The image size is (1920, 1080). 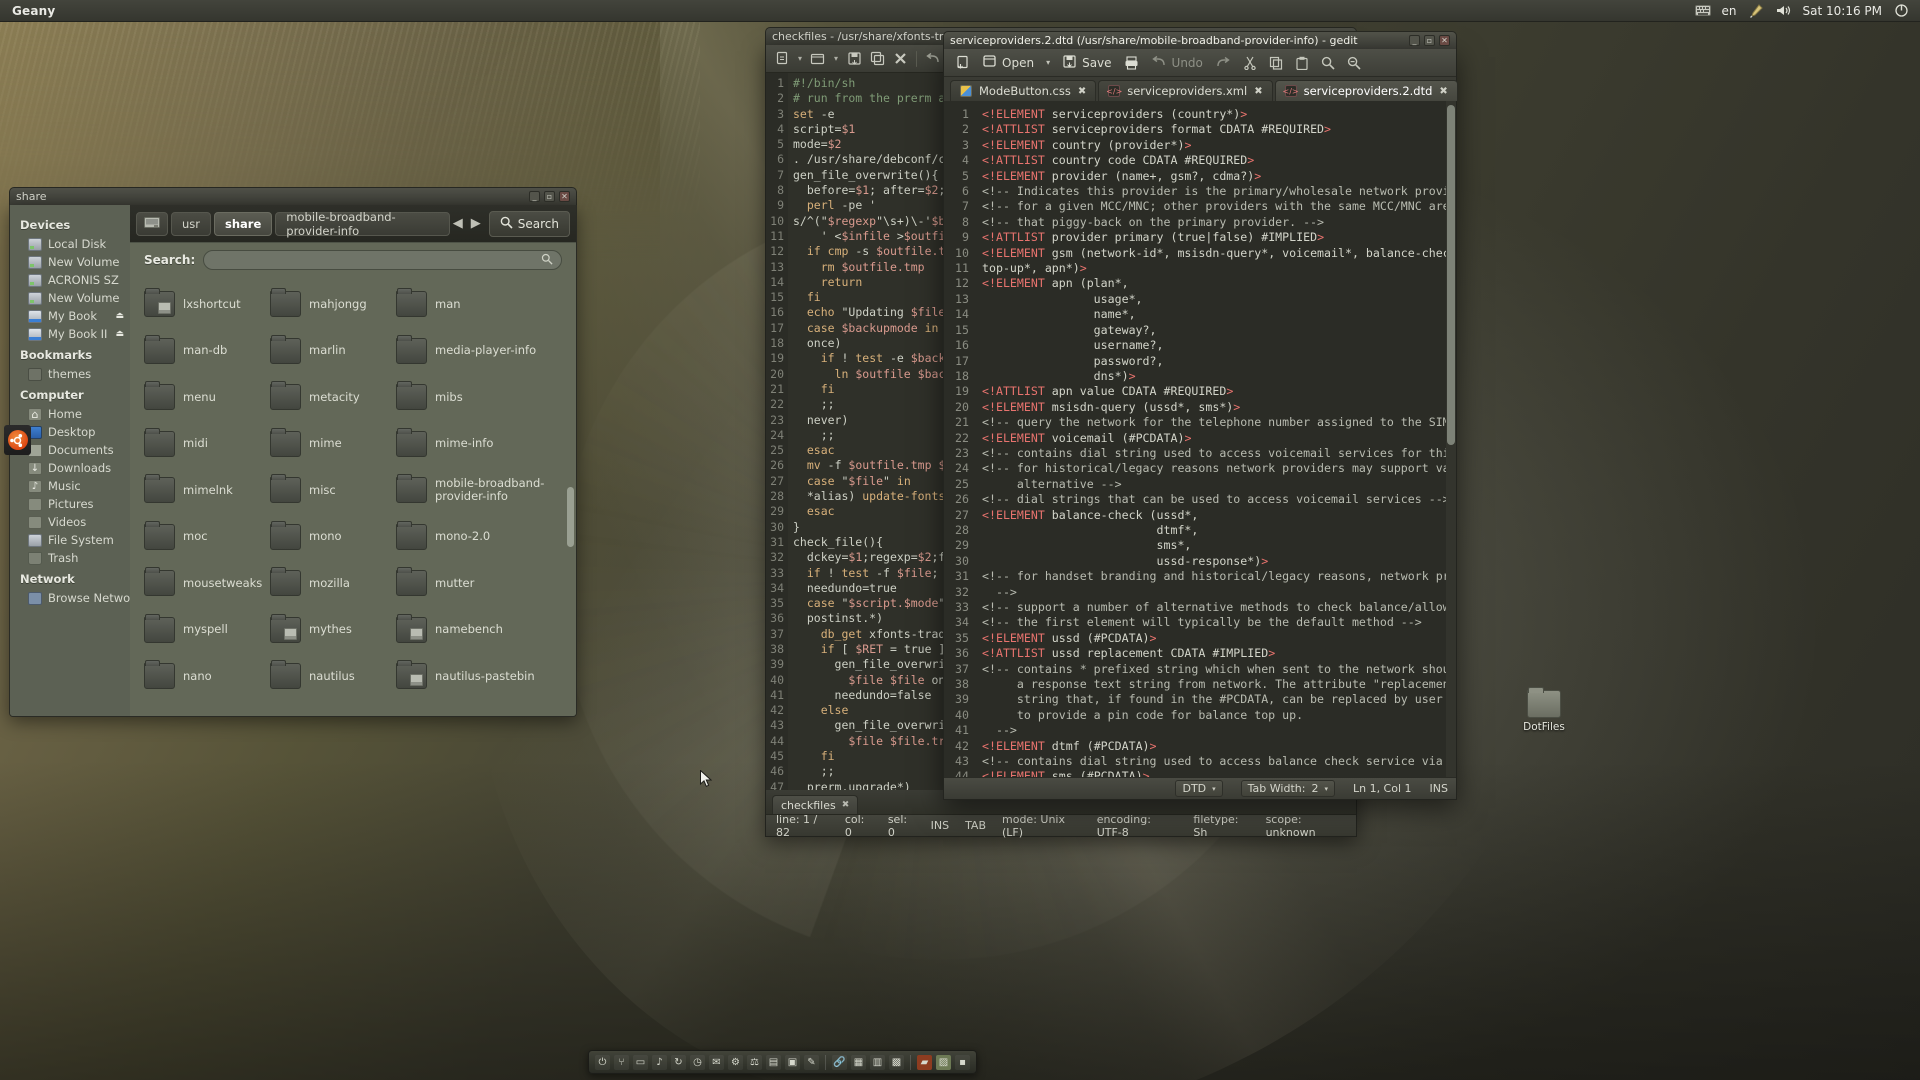 What do you see at coordinates (846, 805) in the screenshot?
I see `geany-tab-close-icon: ✖` at bounding box center [846, 805].